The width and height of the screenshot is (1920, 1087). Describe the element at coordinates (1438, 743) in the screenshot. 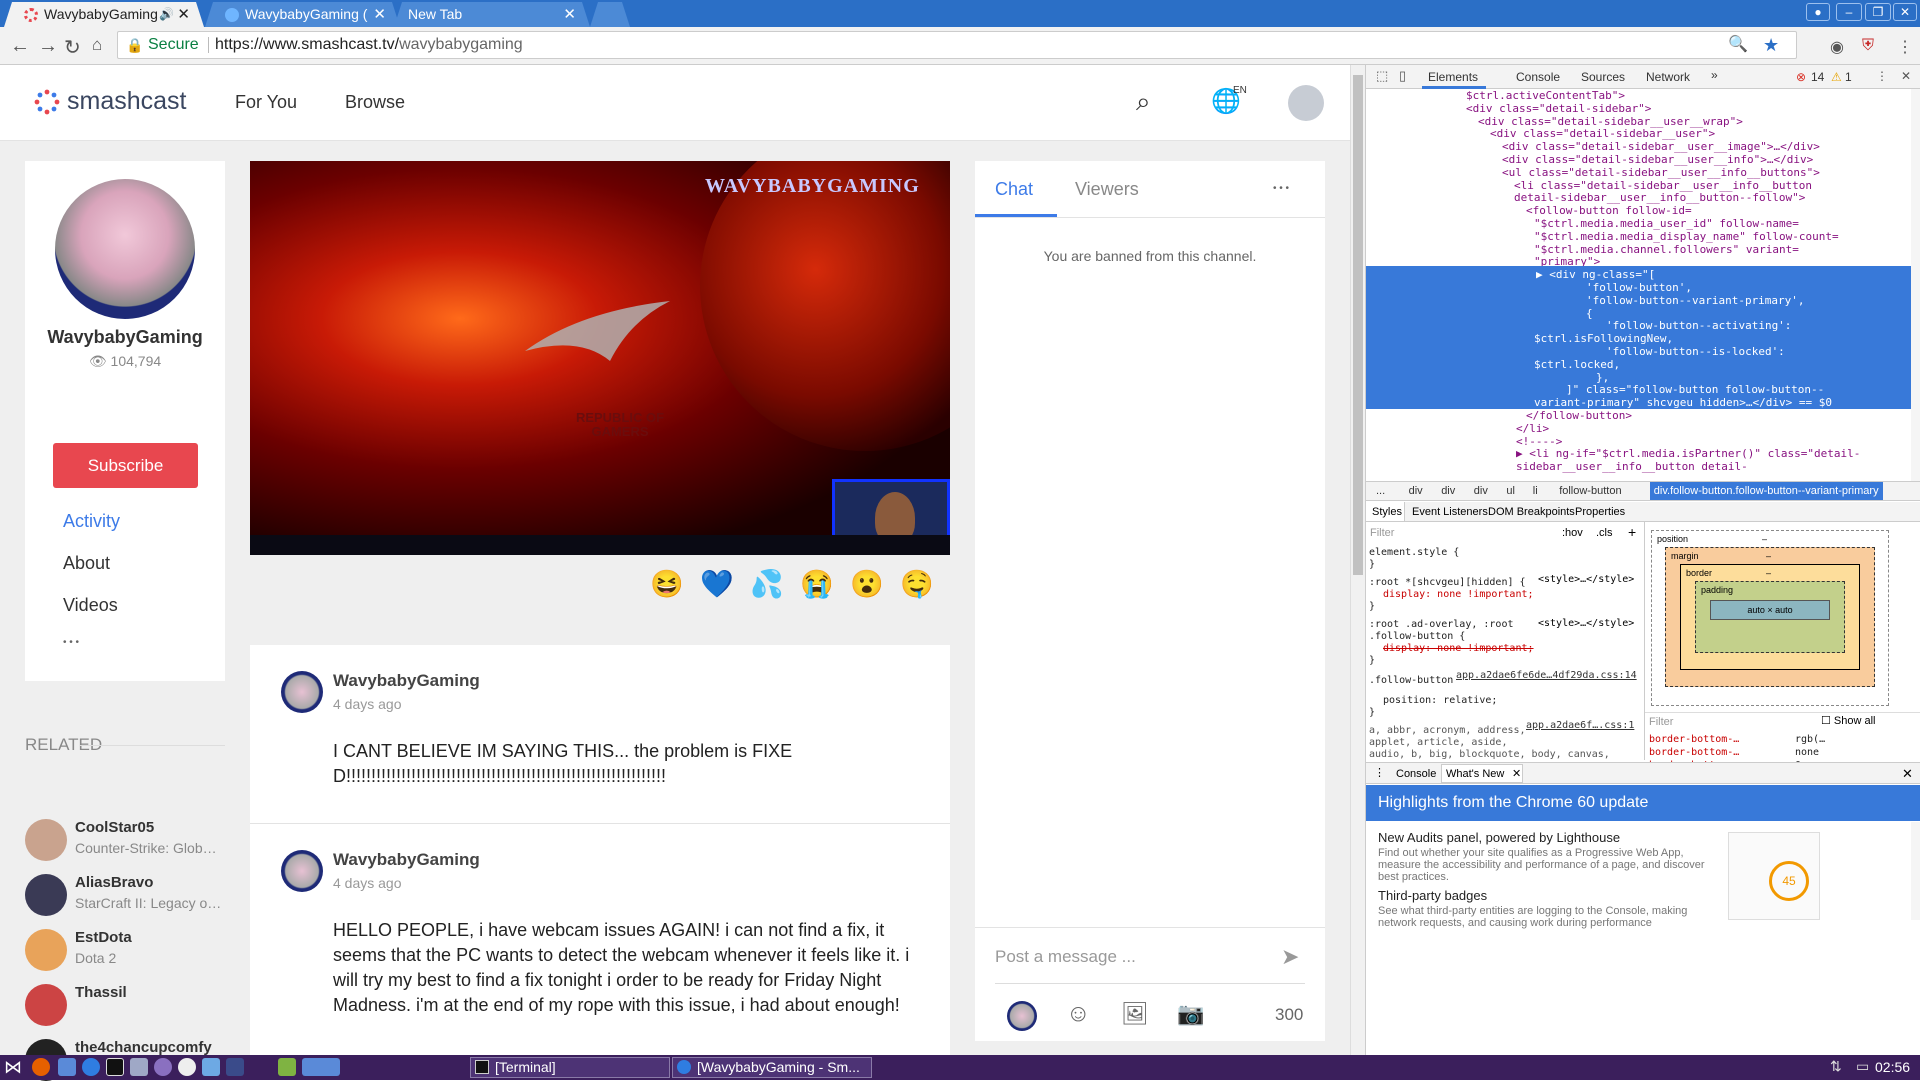

I see `style-rule-line: applet, article, aside,` at that location.